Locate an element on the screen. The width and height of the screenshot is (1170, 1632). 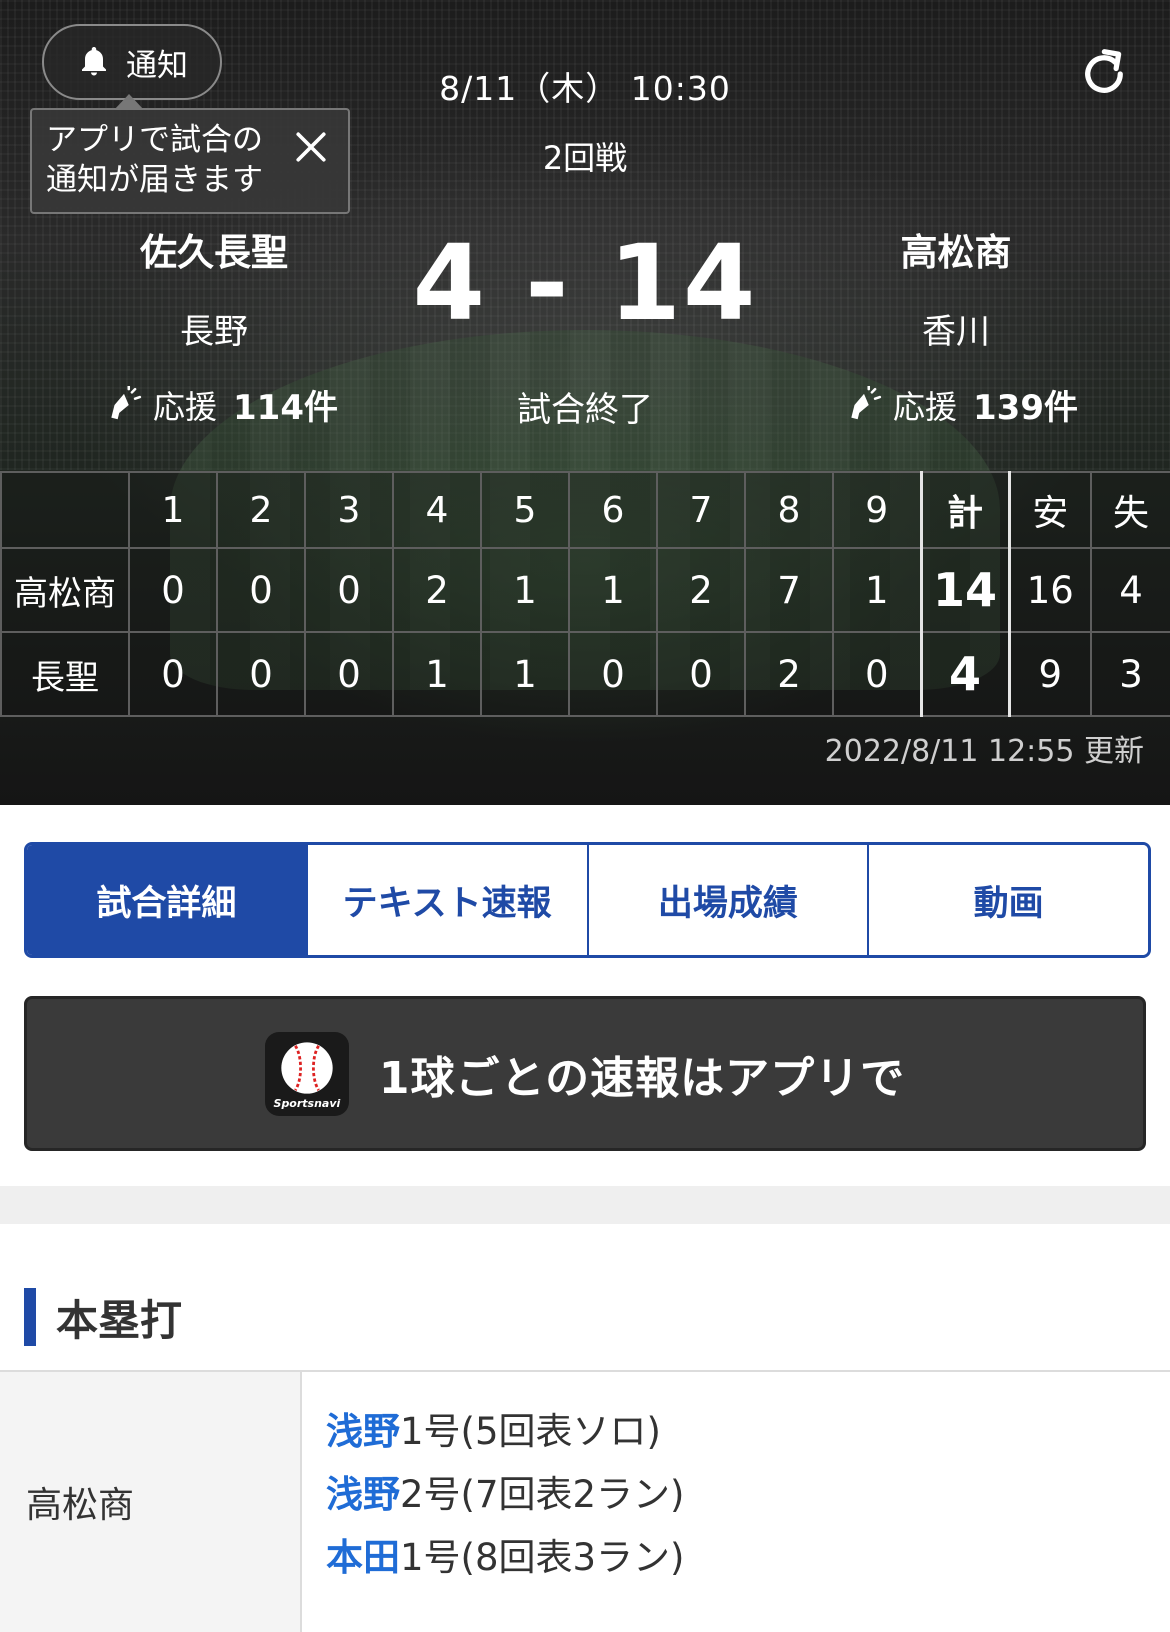
cheer-right-button: 応援 139件 is located at coordinates (961, 404).